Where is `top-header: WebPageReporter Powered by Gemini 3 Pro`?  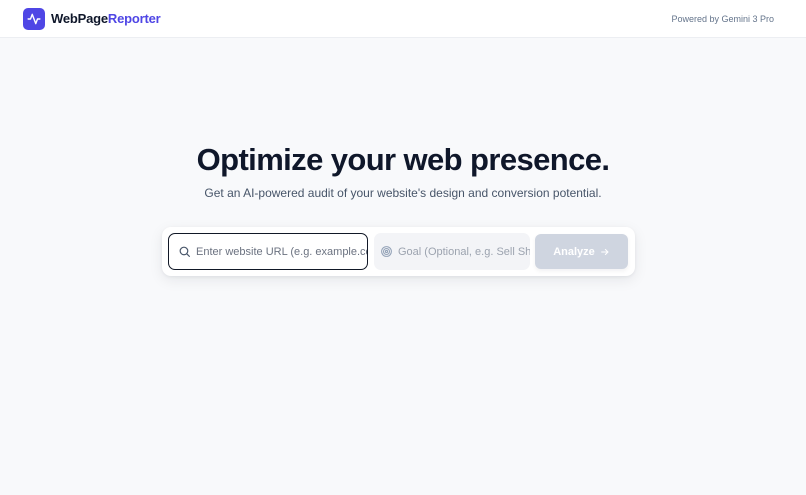
top-header: WebPageReporter Powered by Gemini 3 Pro is located at coordinates (403, 19).